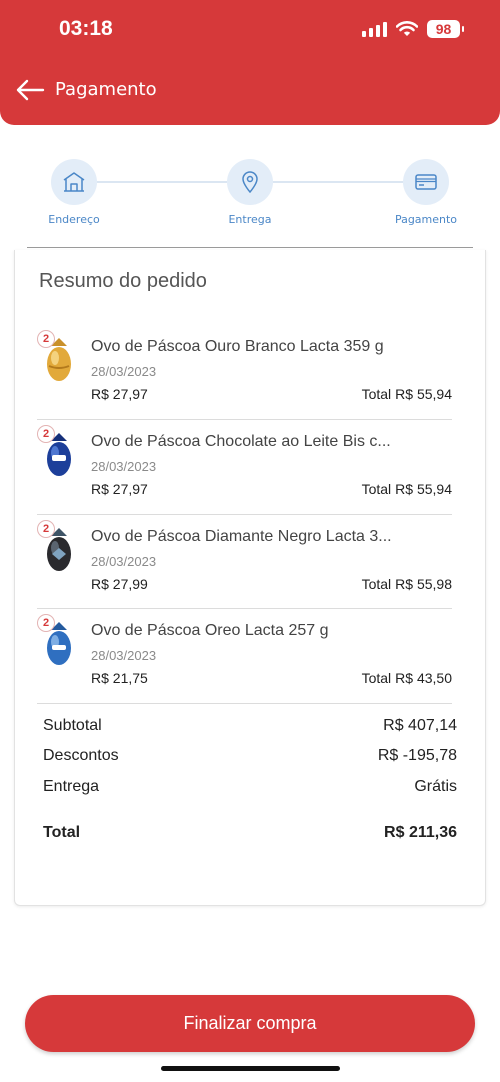 The width and height of the screenshot is (500, 1082). I want to click on signal-icon, so click(374, 29).